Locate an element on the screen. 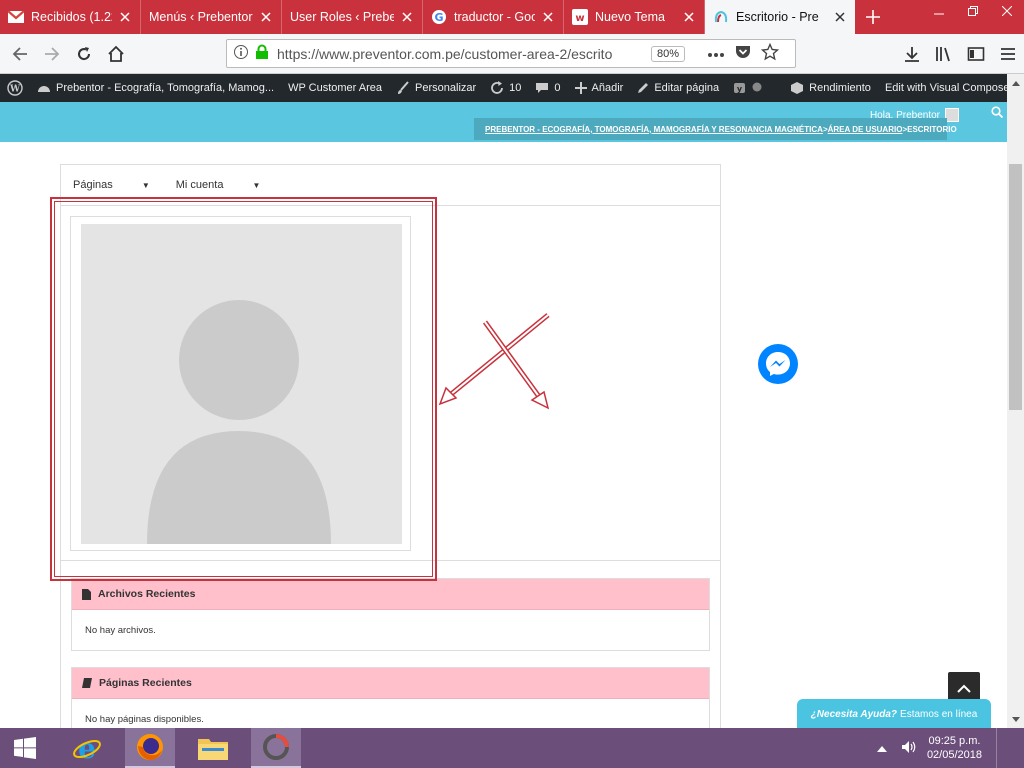 The image size is (1024, 768). admin-bar-visual-composer: Edit with Visual Composer is located at coordinates (949, 88).